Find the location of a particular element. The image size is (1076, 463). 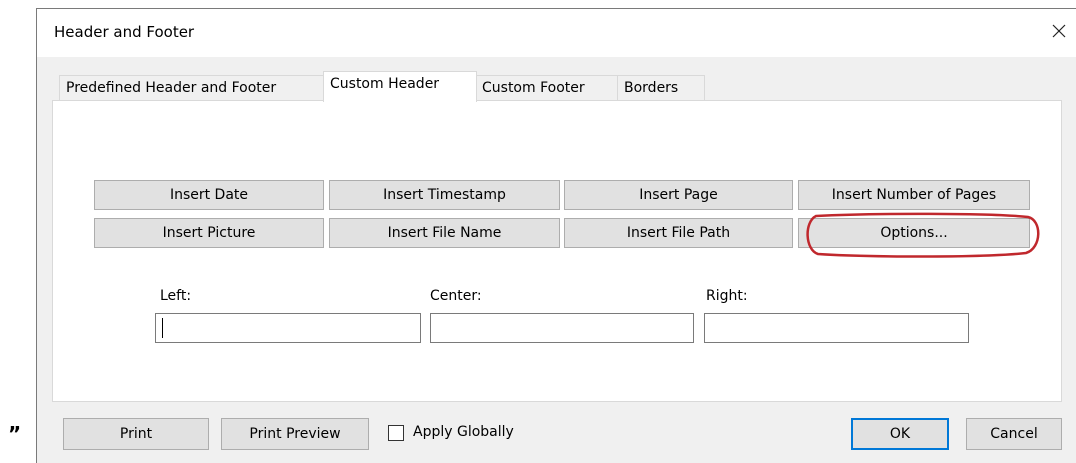

tab-custom-footer: Custom Footer is located at coordinates (546, 87).